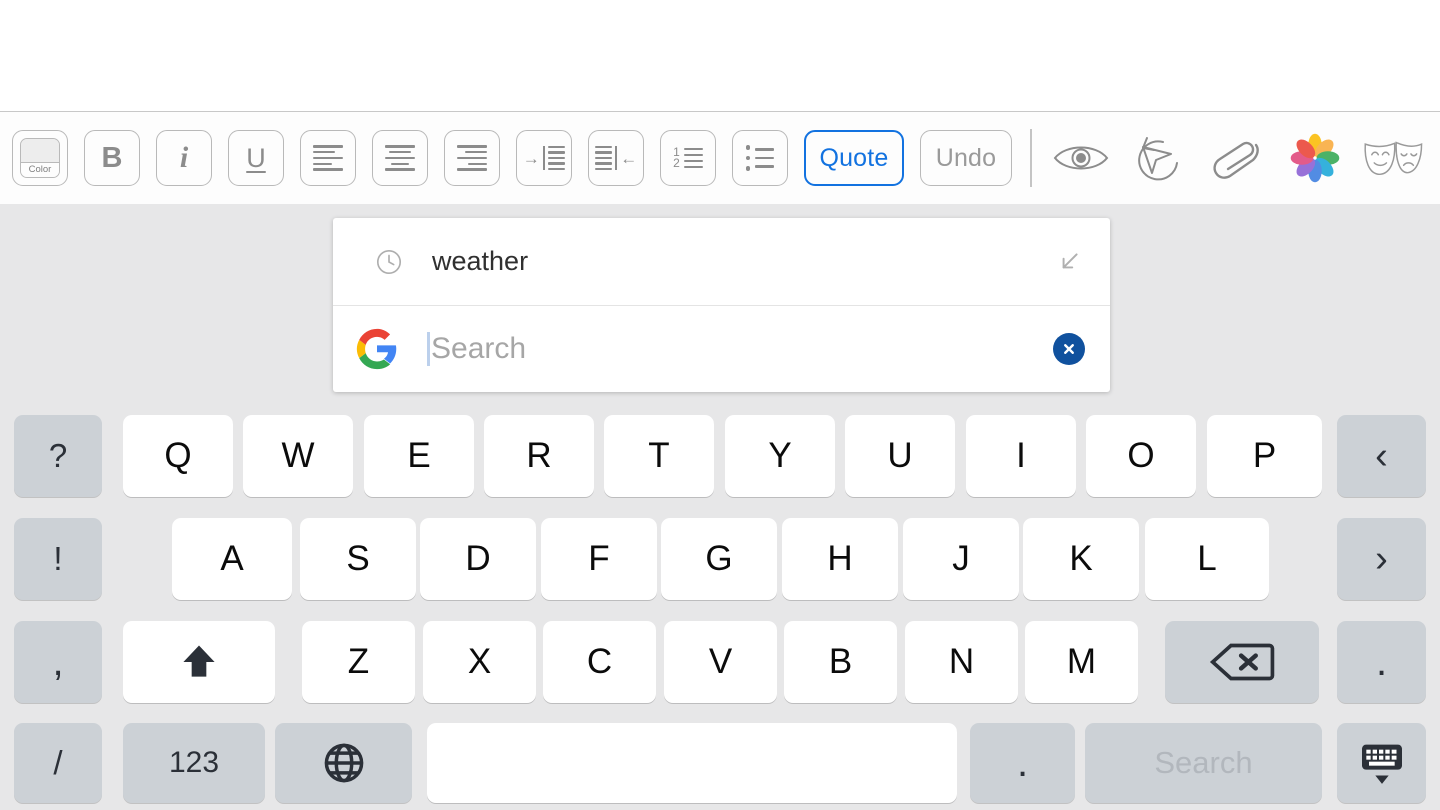  I want to click on key-p: P, so click(1264, 456).